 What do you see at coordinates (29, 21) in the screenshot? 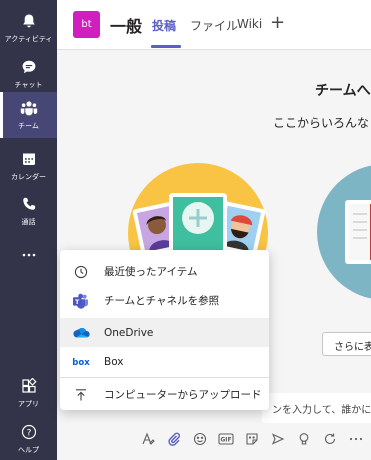
I see `bell-icon` at bounding box center [29, 21].